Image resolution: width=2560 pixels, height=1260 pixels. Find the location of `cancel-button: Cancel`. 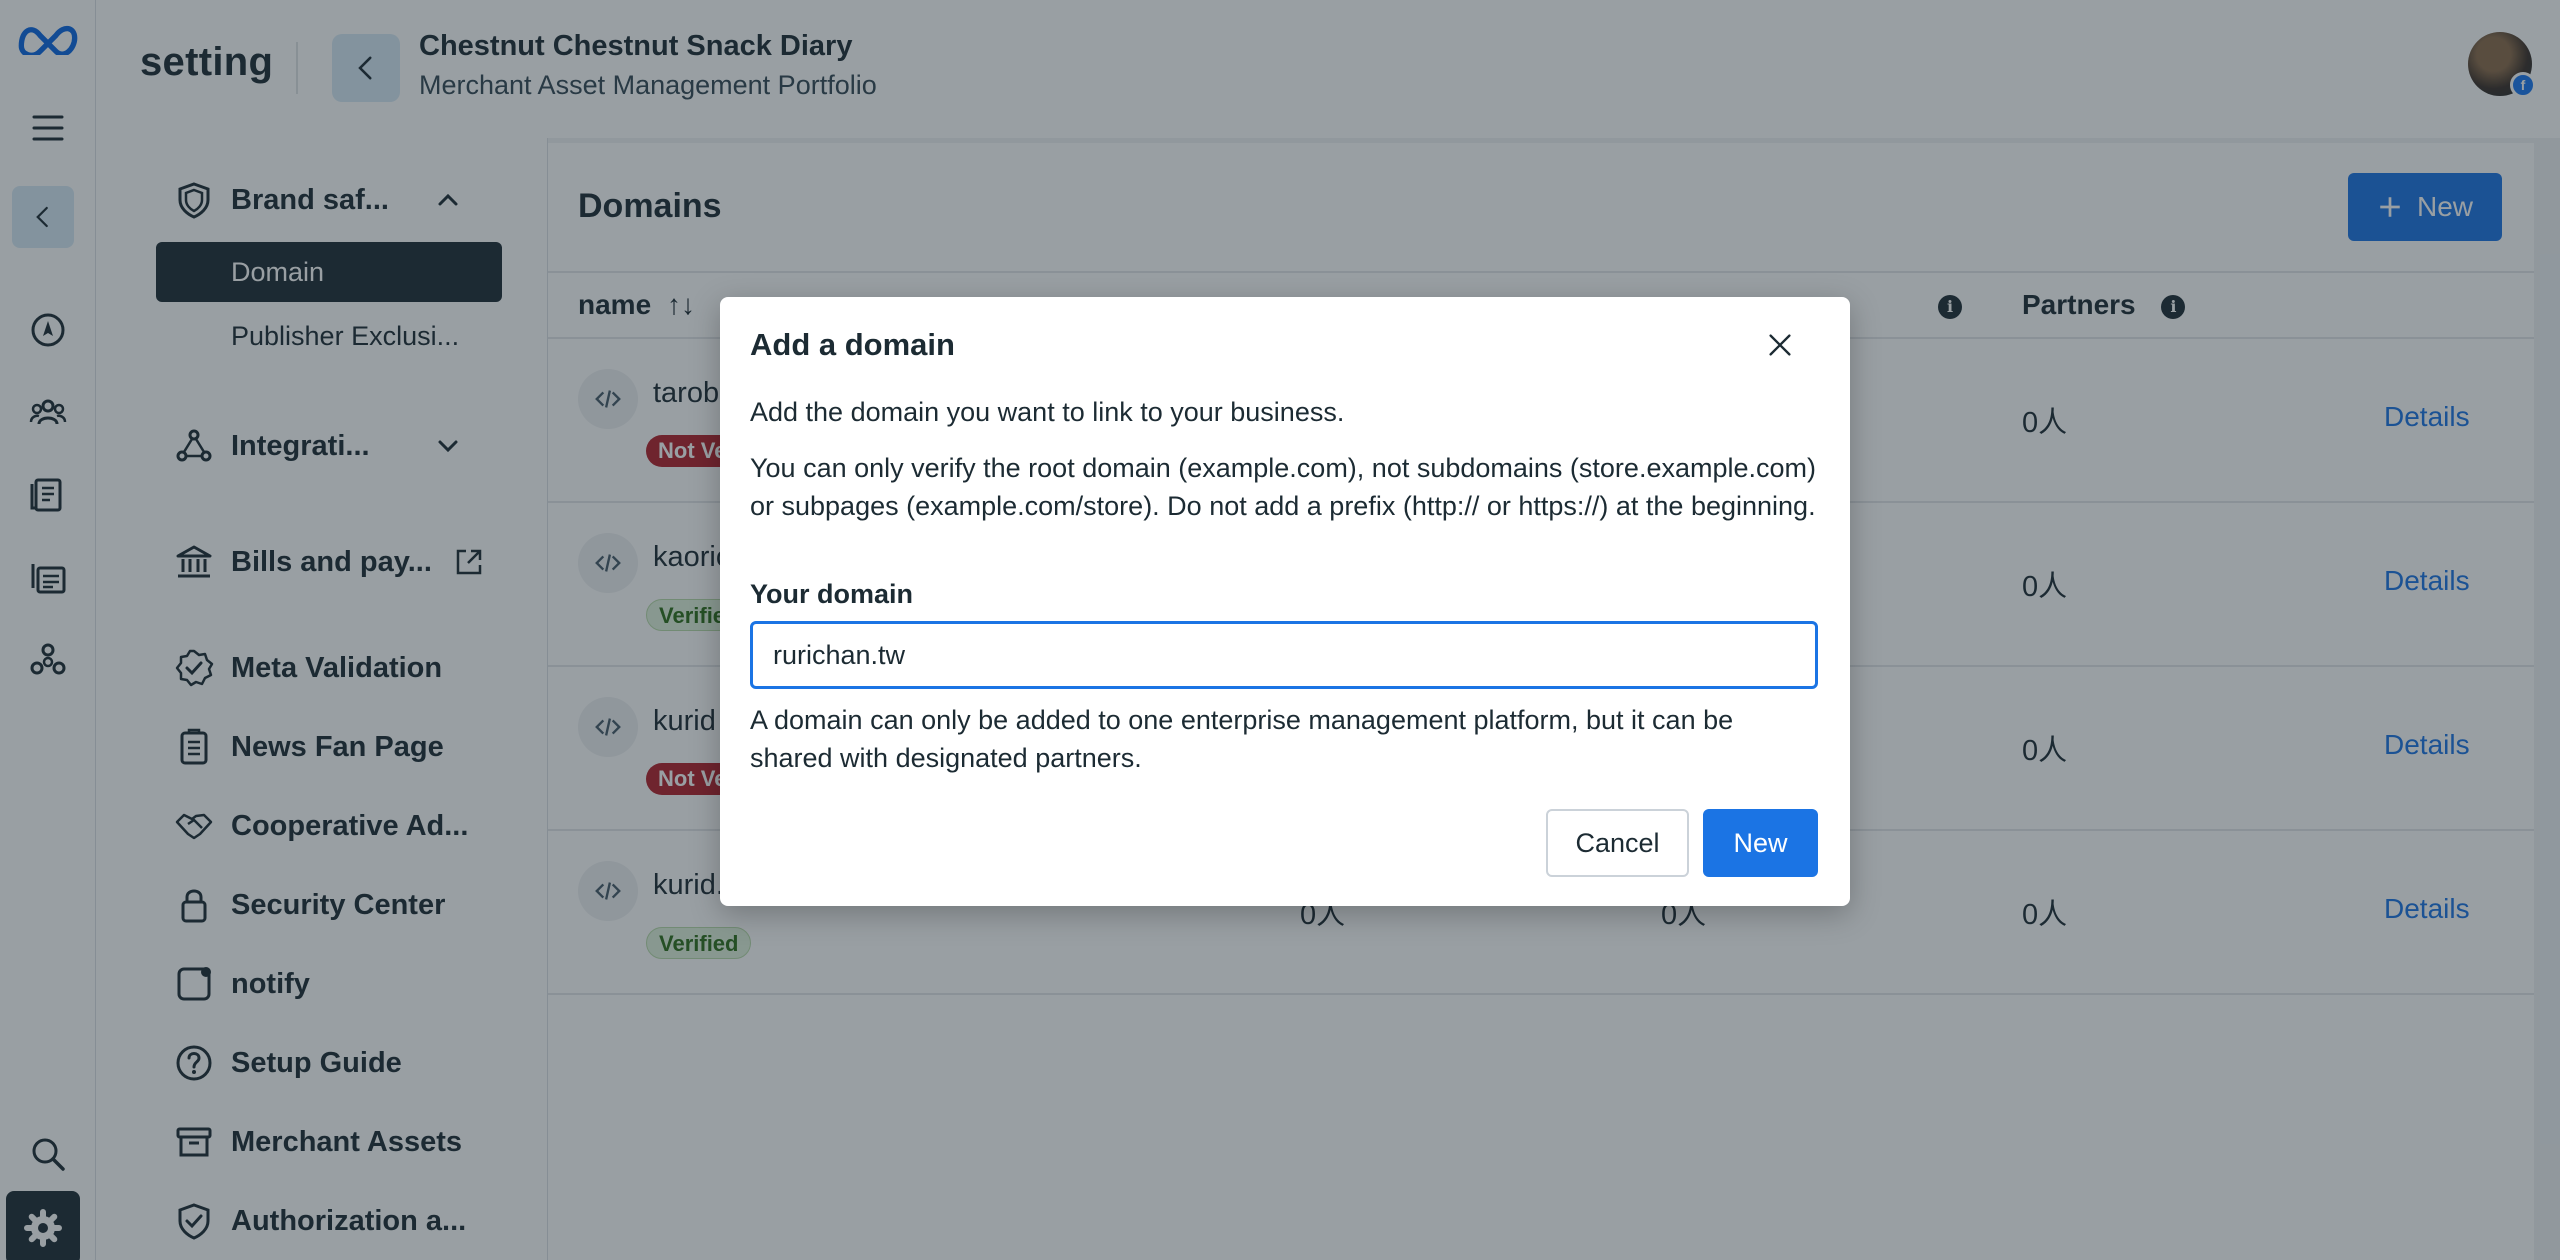

cancel-button: Cancel is located at coordinates (1617, 843).